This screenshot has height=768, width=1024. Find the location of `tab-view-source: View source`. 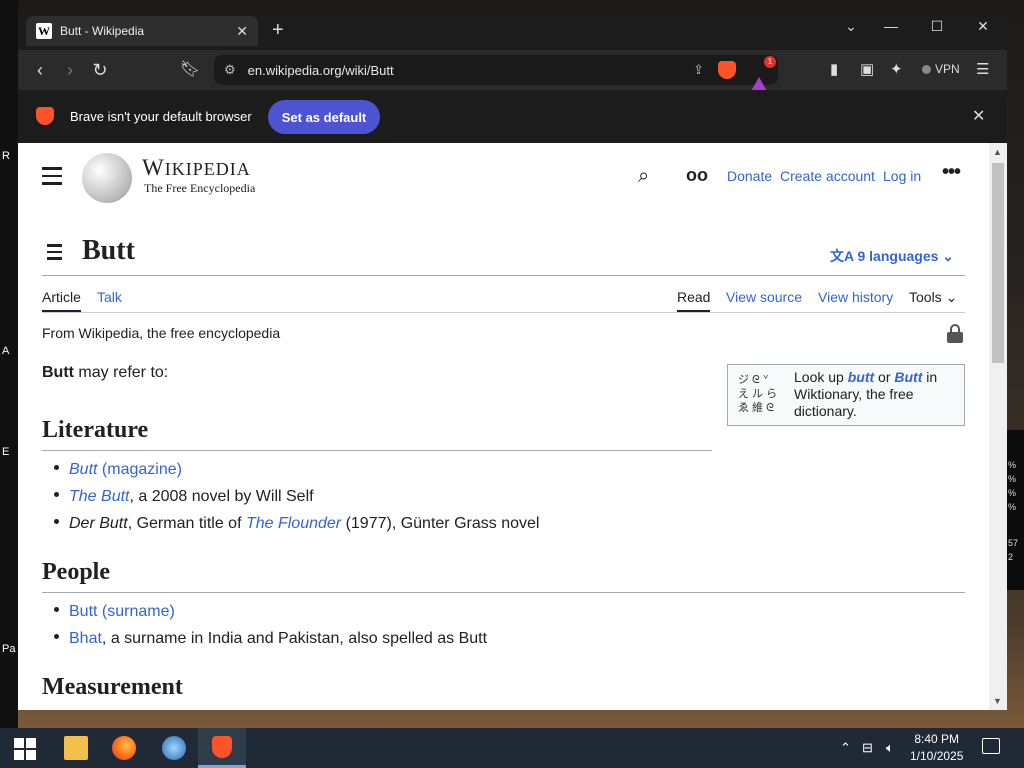

tab-view-source: View source is located at coordinates (764, 297).